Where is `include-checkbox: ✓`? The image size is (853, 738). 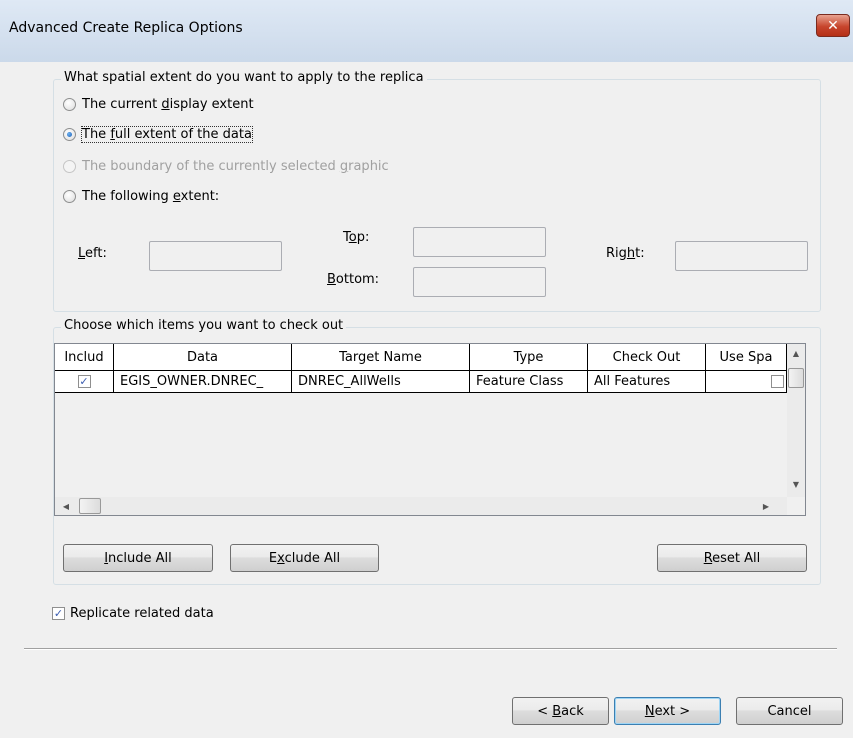
include-checkbox: ✓ is located at coordinates (84, 381).